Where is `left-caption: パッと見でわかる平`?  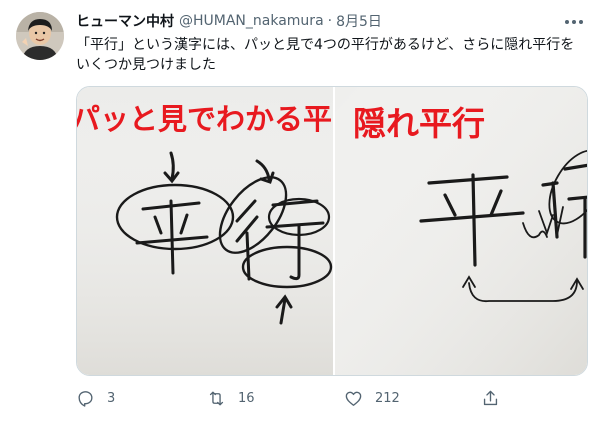 left-caption: パッと見でわかる平 is located at coordinates (204, 119).